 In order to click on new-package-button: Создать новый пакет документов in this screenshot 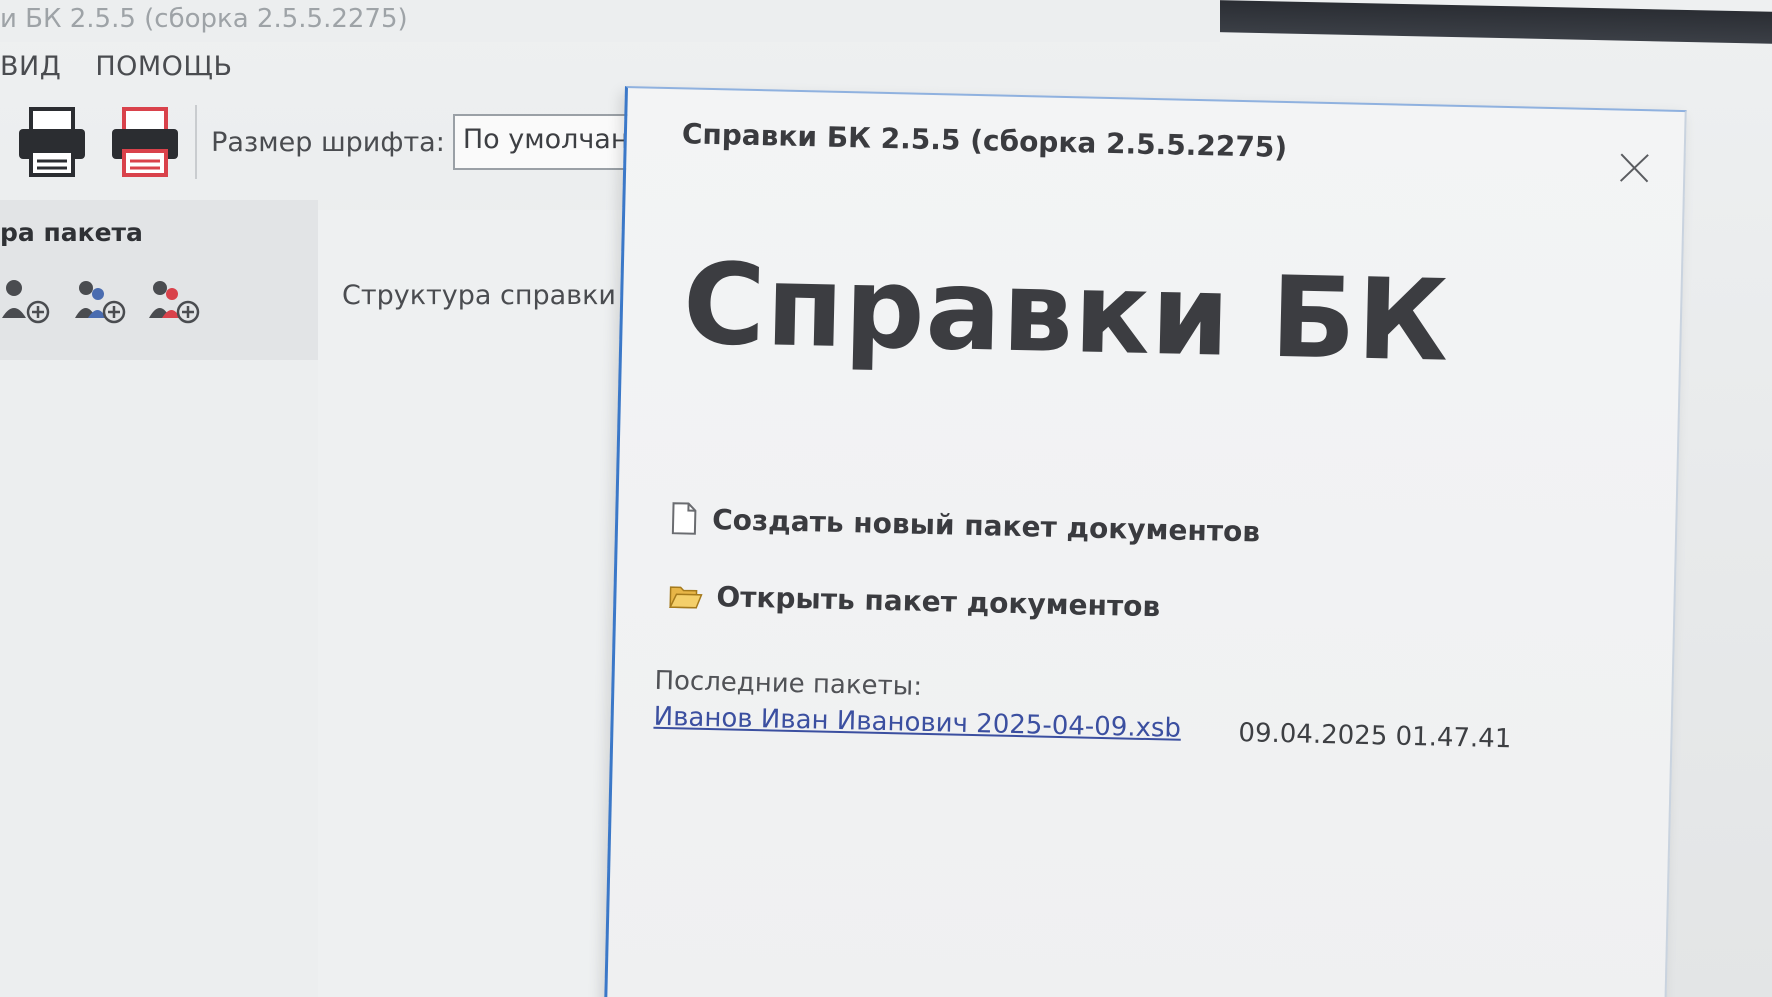, I will do `click(965, 524)`.